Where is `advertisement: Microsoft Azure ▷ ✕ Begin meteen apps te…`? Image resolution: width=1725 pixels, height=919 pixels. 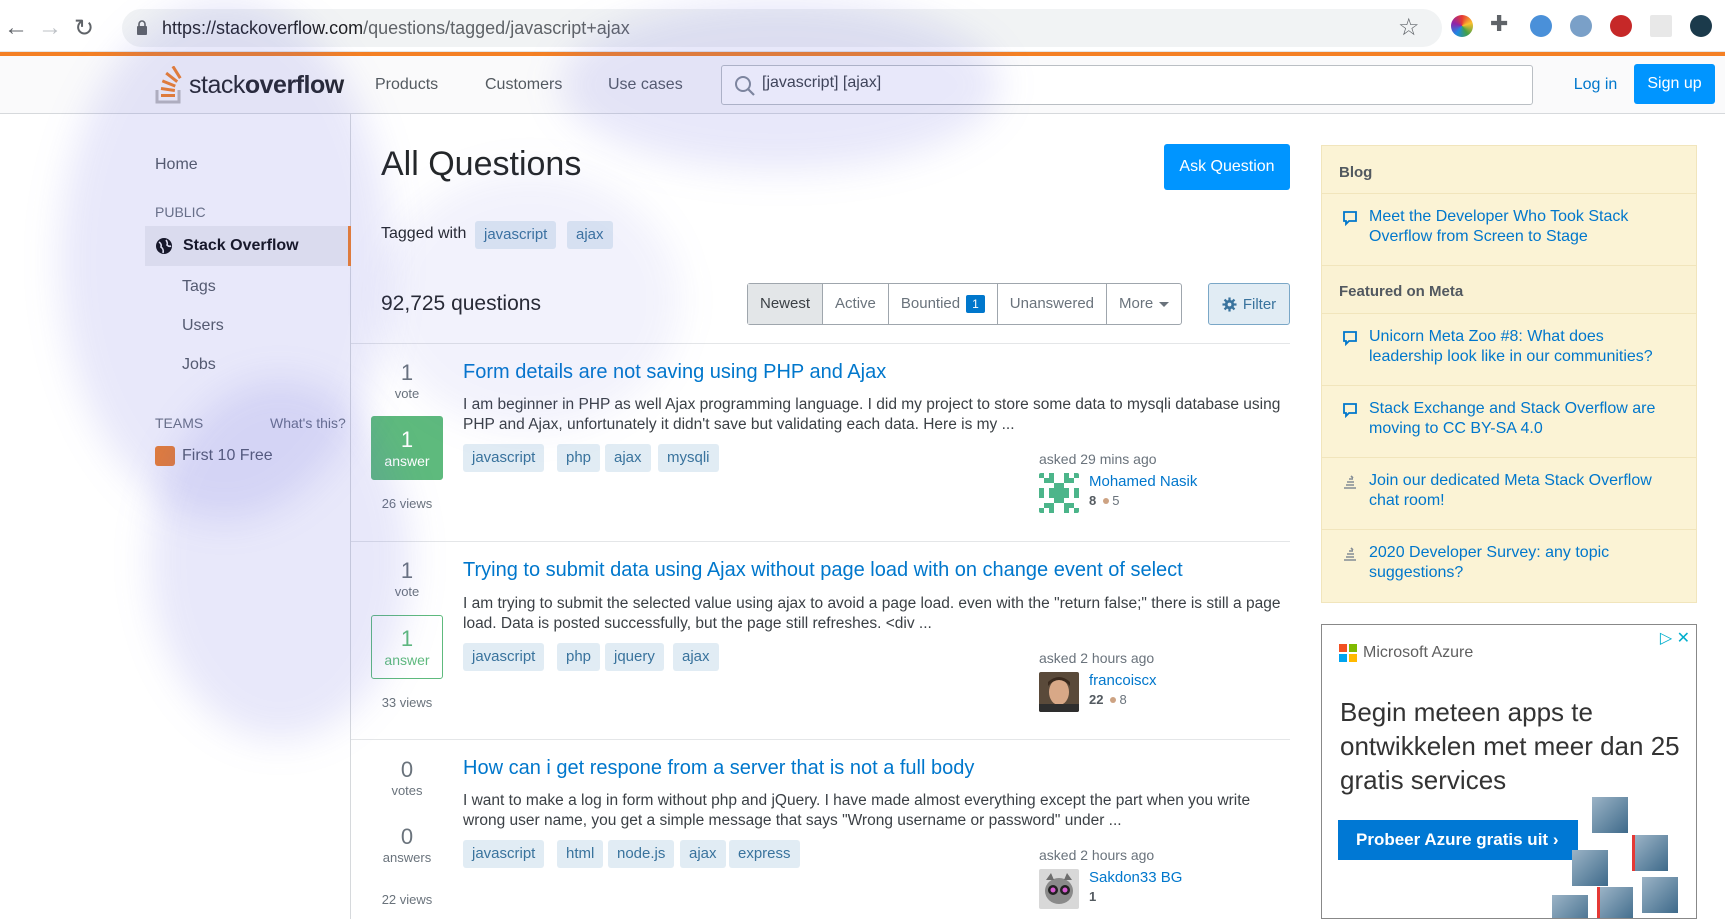
advertisement: Microsoft Azure ▷ ✕ Begin meteen apps te… is located at coordinates (1509, 771).